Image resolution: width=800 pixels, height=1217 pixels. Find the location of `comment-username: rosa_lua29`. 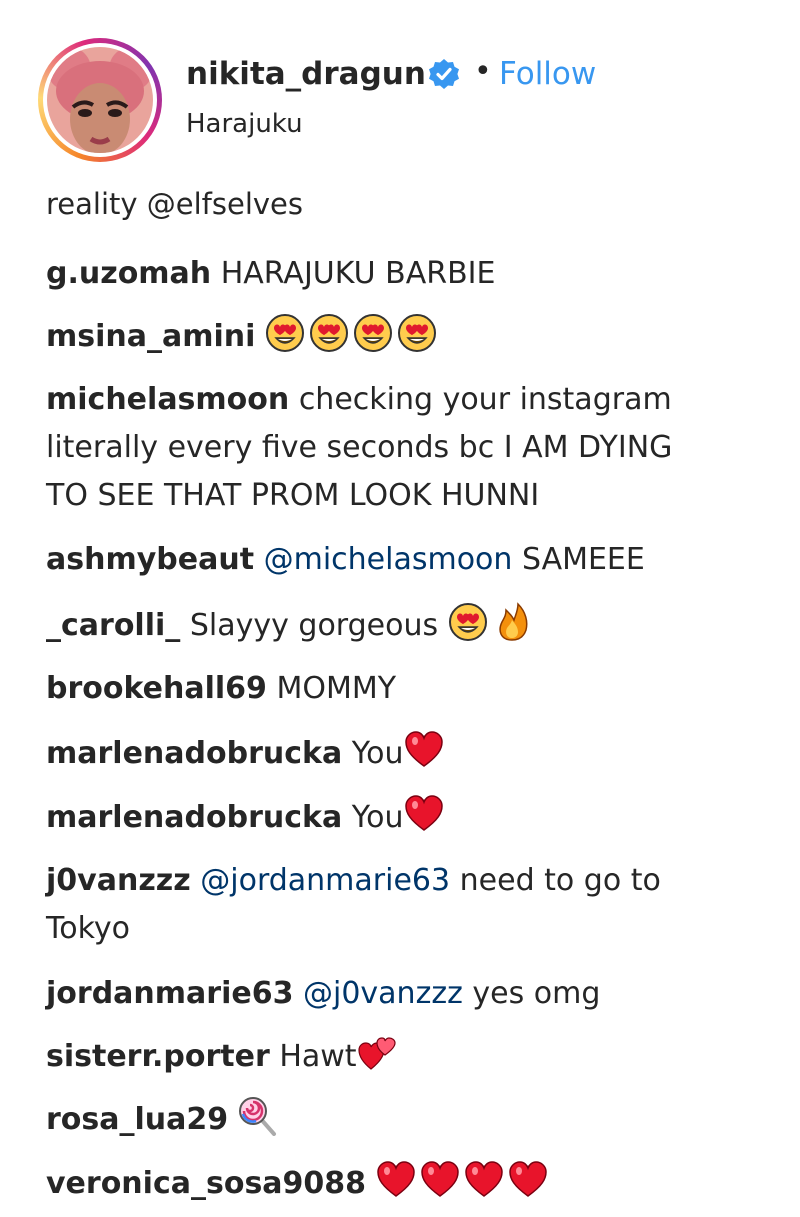

comment-username: rosa_lua29 is located at coordinates (137, 1119).